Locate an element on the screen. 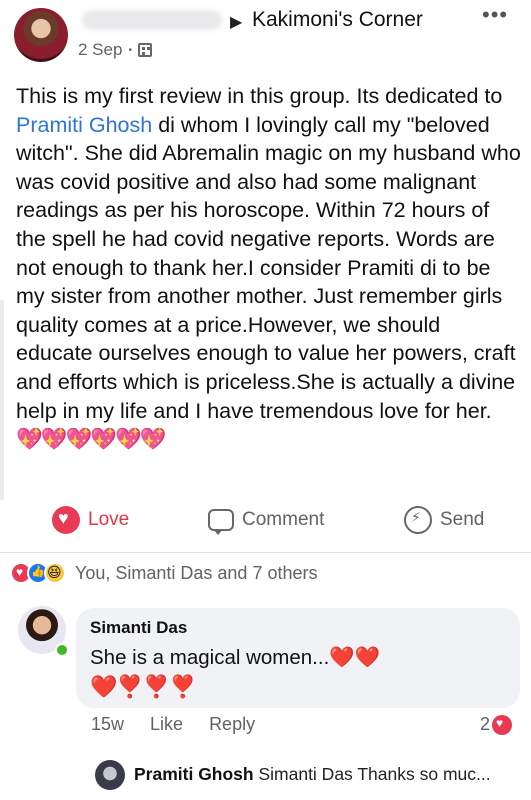 This screenshot has height=800, width=531. send-label: Send is located at coordinates (462, 519).